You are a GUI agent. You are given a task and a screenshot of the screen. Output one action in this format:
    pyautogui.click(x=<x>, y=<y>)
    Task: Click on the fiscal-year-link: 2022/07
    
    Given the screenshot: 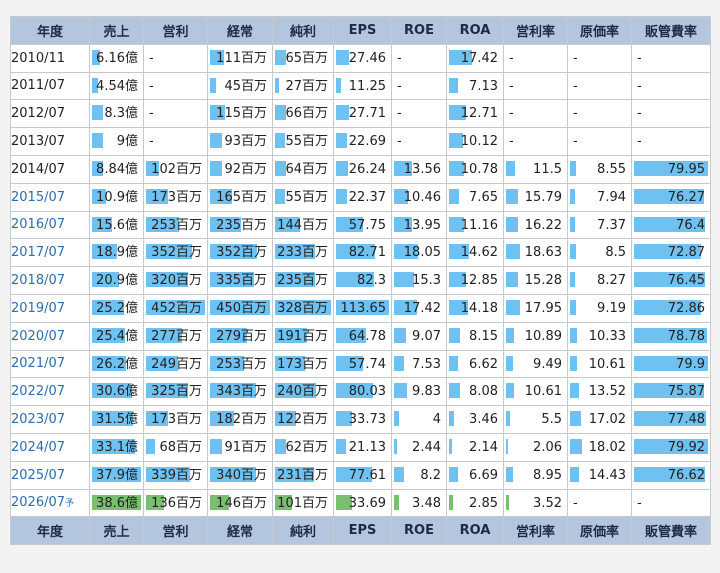 What is the action you would take?
    pyautogui.click(x=38, y=391)
    